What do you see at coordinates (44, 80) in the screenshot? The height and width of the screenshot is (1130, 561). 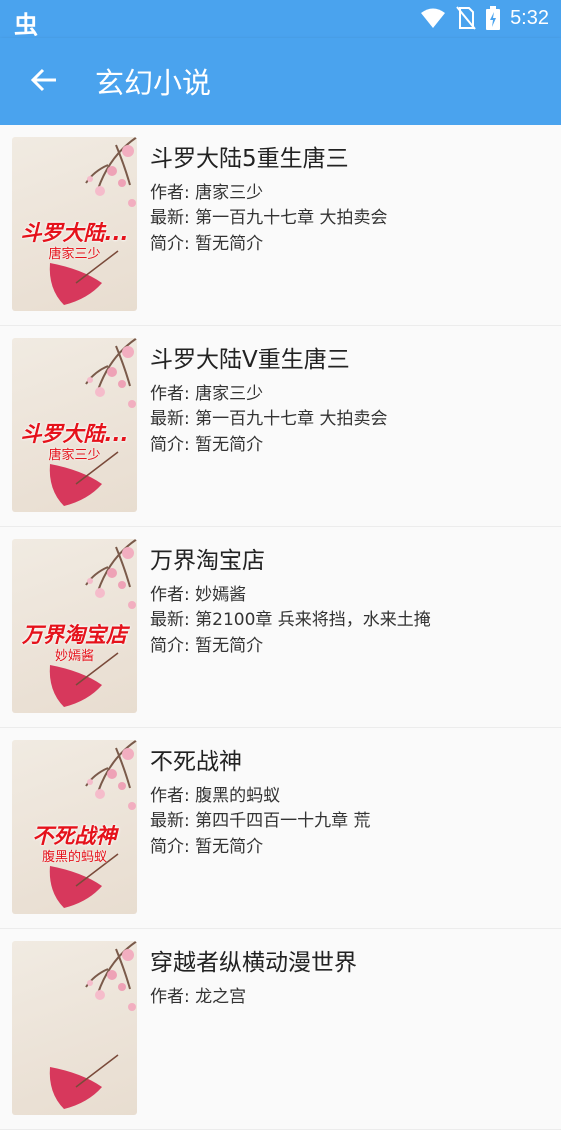 I see `back-arrow-icon` at bounding box center [44, 80].